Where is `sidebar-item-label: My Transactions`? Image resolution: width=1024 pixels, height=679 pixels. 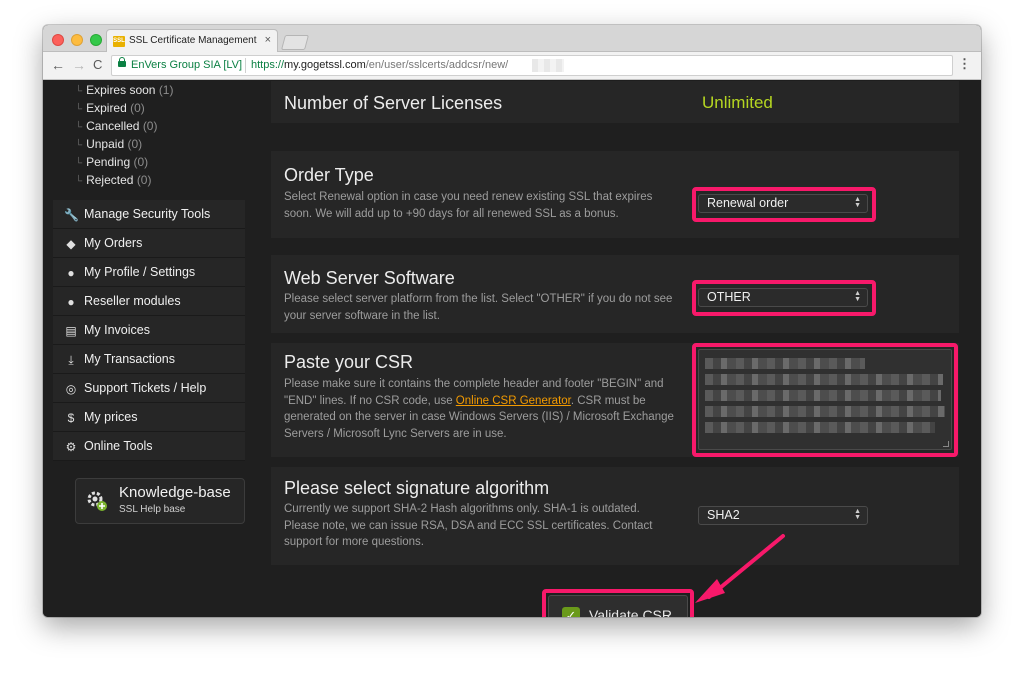
sidebar-item-label: My Transactions is located at coordinates (130, 359).